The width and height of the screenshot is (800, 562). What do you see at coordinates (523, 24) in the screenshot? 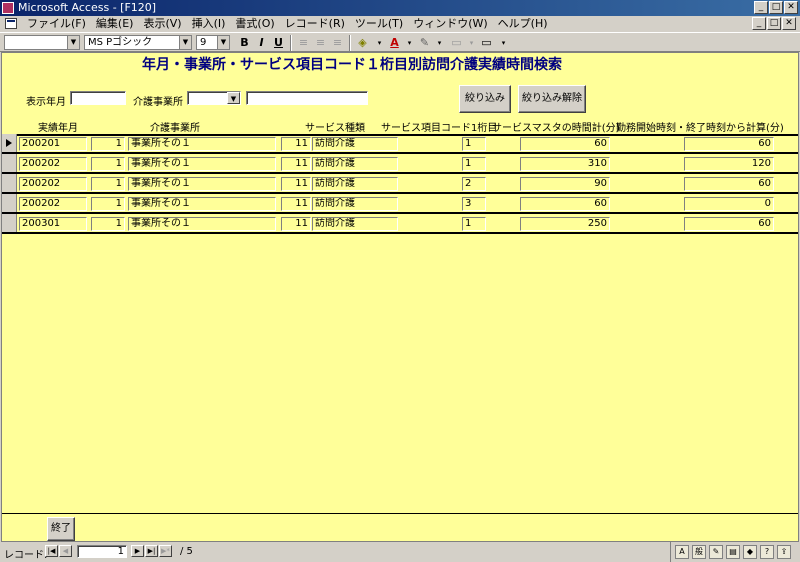
I see `menu-help: ヘルプ(H)` at bounding box center [523, 24].